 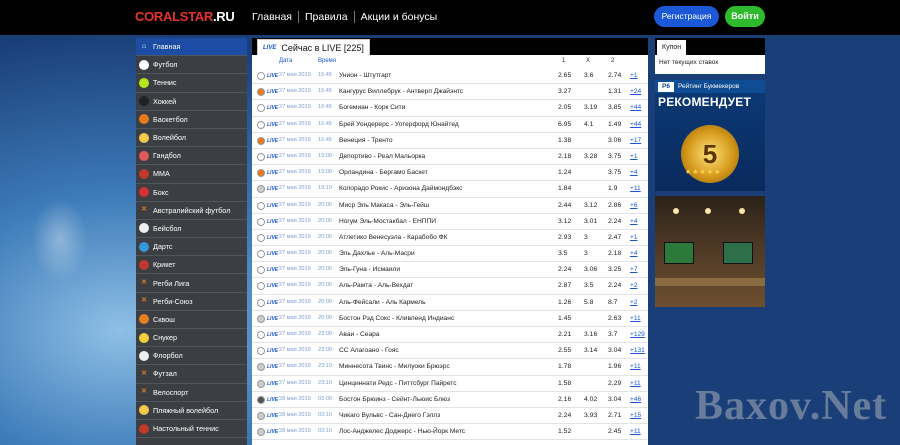 I want to click on odd-x: 3.19, so click(x=590, y=107).